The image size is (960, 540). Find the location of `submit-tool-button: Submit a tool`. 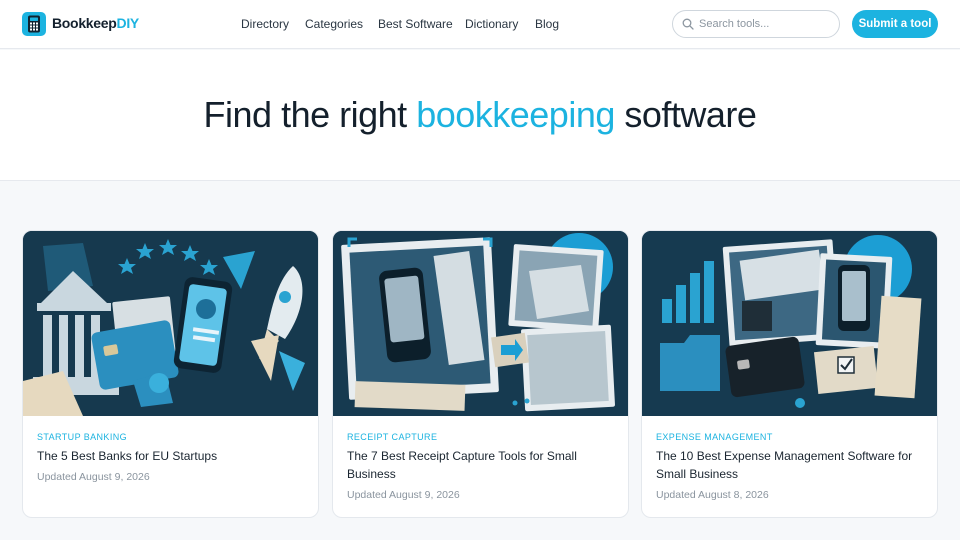

submit-tool-button: Submit a tool is located at coordinates (895, 24).